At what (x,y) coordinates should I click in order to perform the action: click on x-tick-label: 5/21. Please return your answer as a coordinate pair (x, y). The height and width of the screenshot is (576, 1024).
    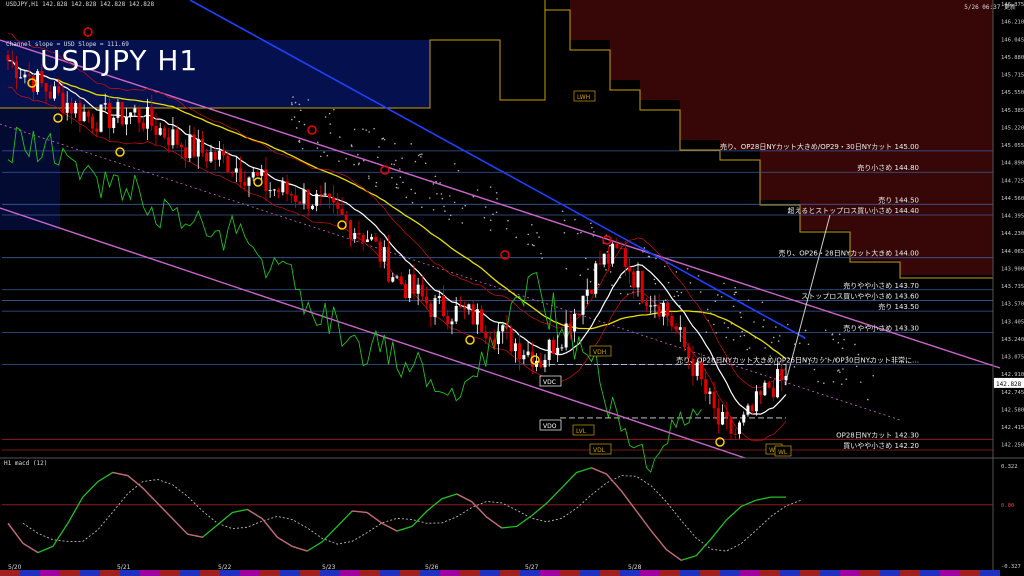
    Looking at the image, I should click on (124, 567).